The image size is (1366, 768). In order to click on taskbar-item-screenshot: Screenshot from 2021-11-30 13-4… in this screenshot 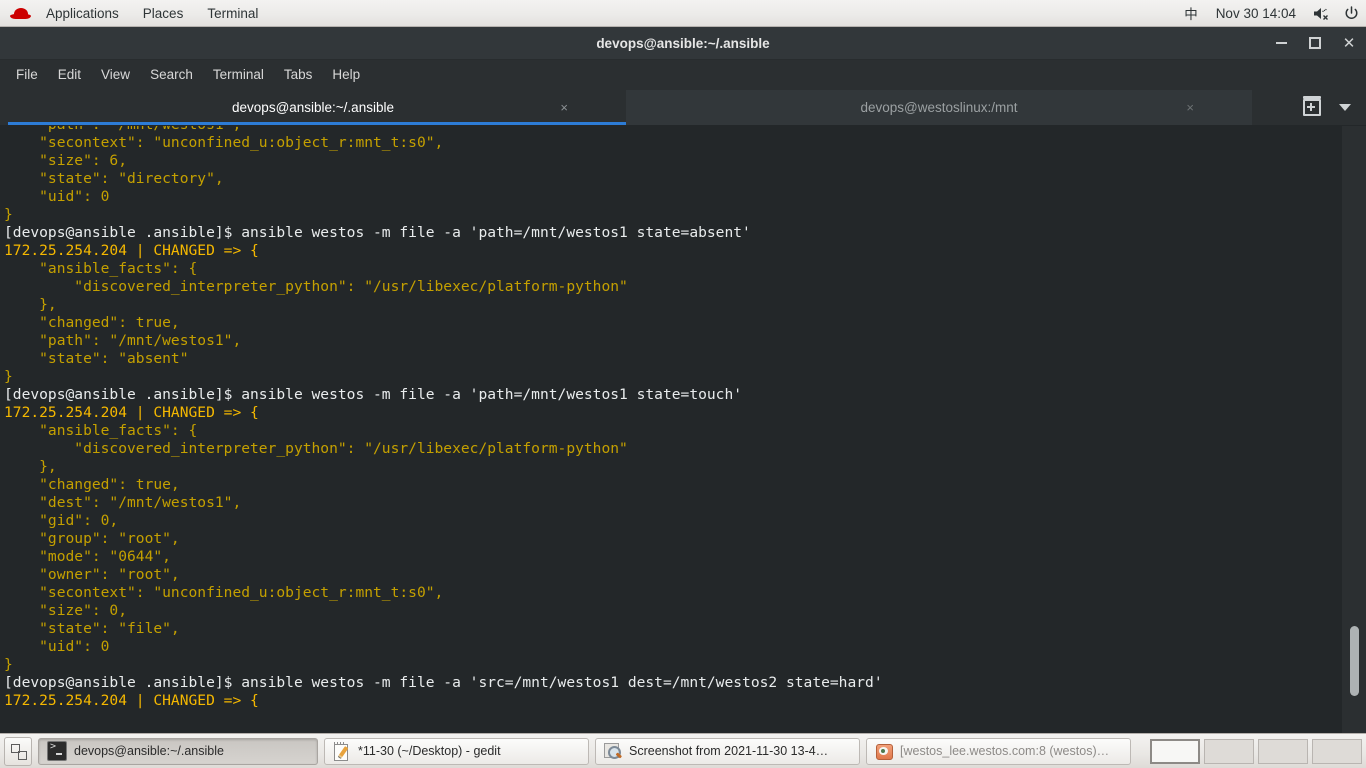, I will do `click(727, 751)`.